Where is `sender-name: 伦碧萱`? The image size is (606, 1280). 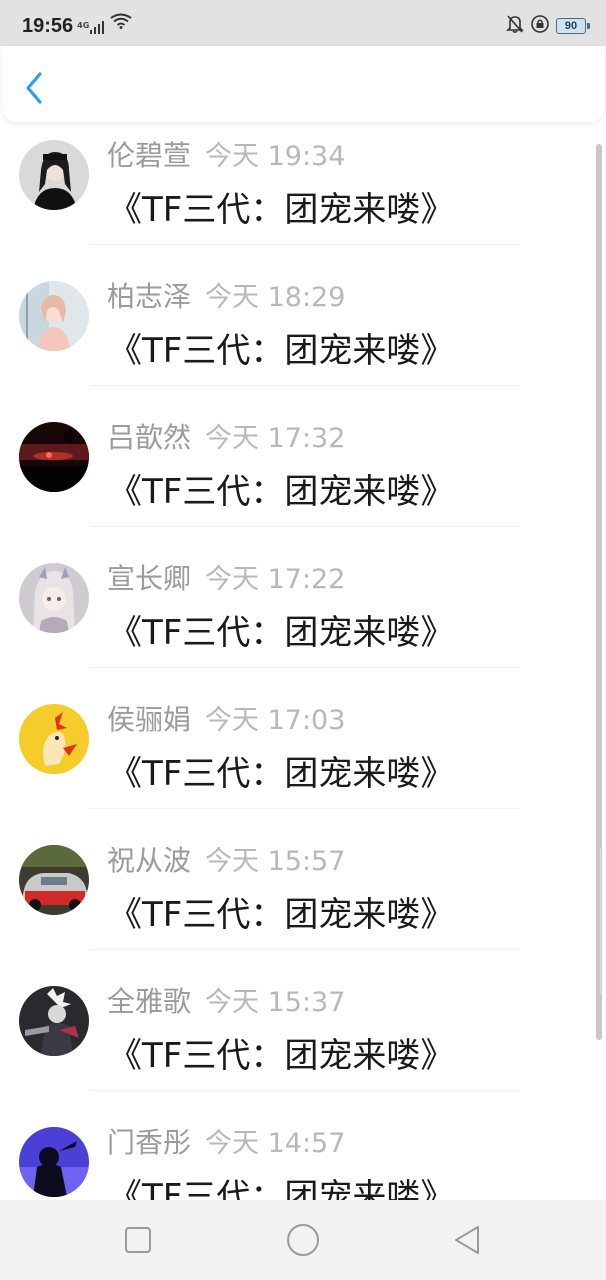 sender-name: 伦碧萱 is located at coordinates (149, 155).